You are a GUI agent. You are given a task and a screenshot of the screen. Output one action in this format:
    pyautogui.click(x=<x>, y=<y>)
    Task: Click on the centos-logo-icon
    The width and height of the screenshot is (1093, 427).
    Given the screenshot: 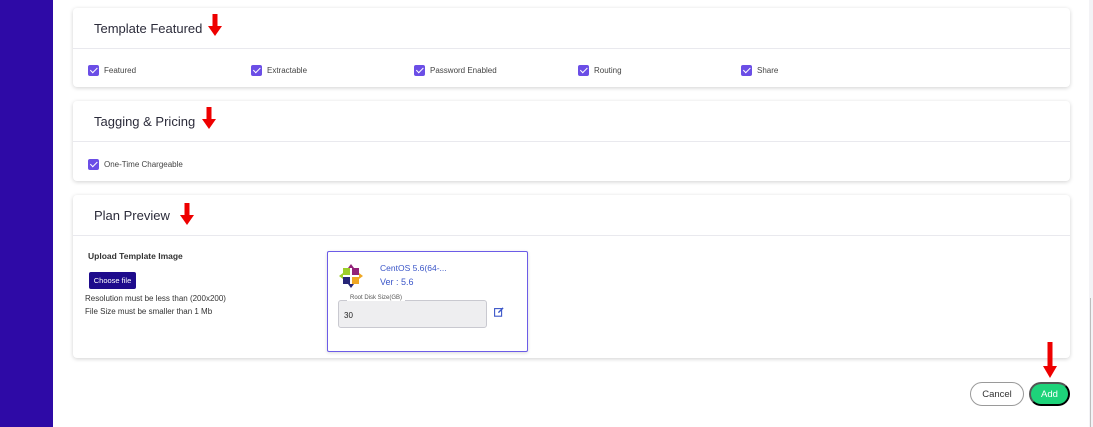 What is the action you would take?
    pyautogui.click(x=351, y=276)
    